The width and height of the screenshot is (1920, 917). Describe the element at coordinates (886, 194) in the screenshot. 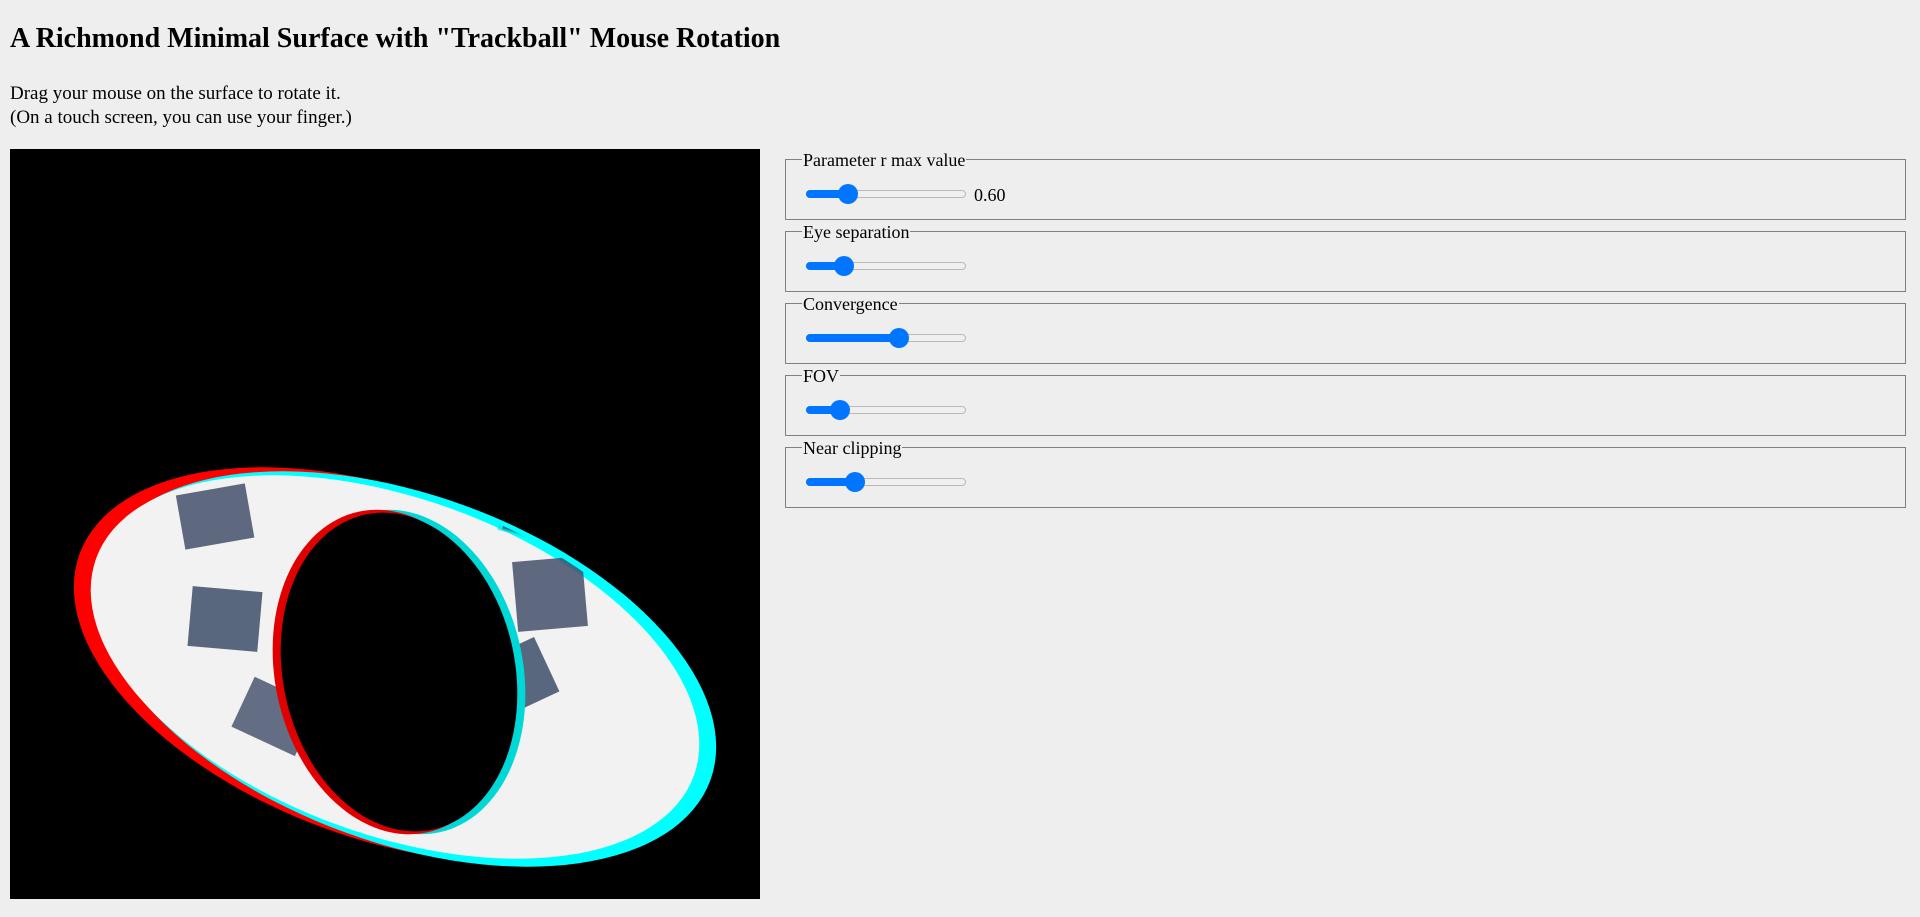

I see `r-max-slider` at that location.